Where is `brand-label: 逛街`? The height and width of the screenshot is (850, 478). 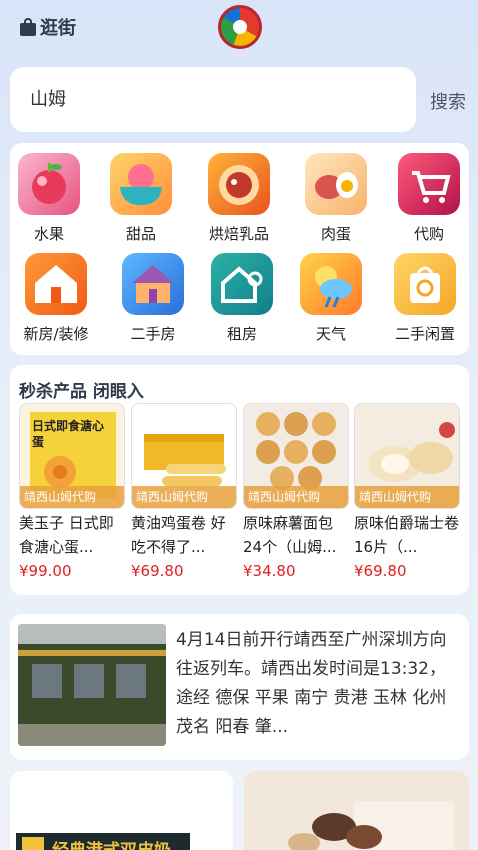 brand-label: 逛街 is located at coordinates (58, 28).